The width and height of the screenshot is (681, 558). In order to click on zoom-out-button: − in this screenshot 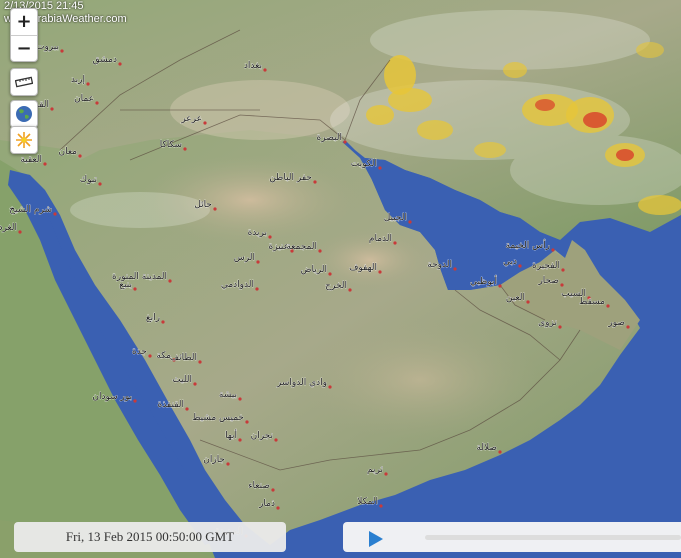, I will do `click(24, 48)`.